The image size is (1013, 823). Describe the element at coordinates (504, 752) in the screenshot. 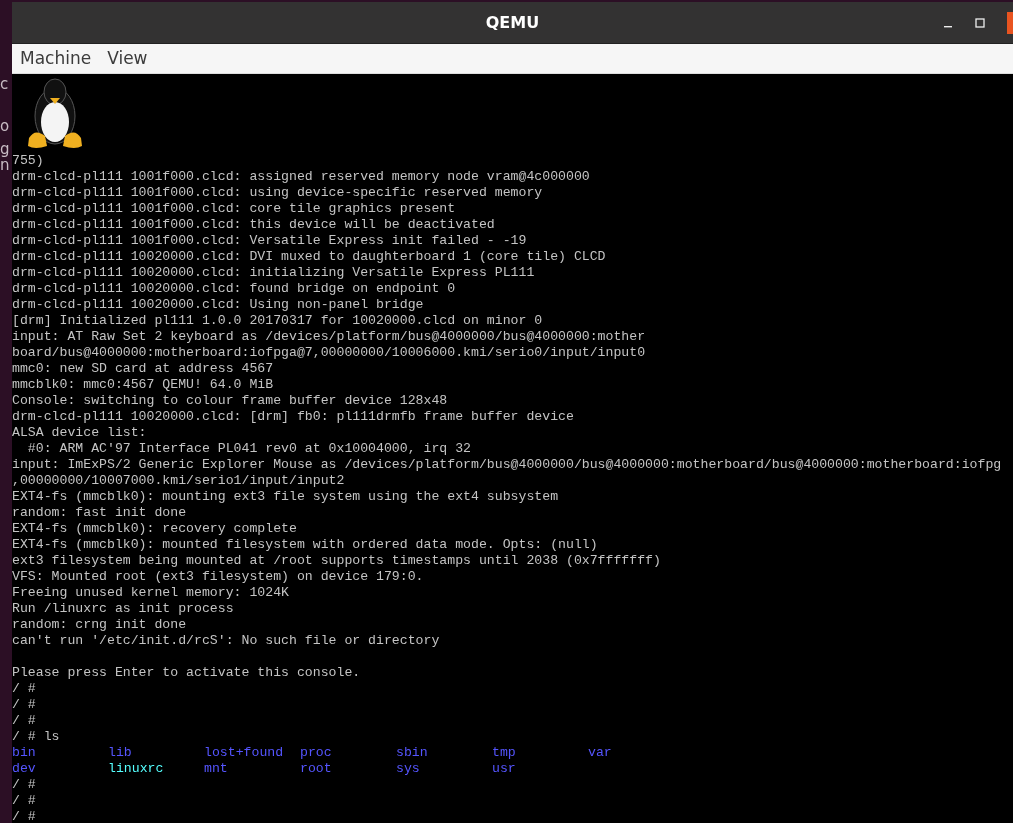

I see `file-name: tmp` at that location.